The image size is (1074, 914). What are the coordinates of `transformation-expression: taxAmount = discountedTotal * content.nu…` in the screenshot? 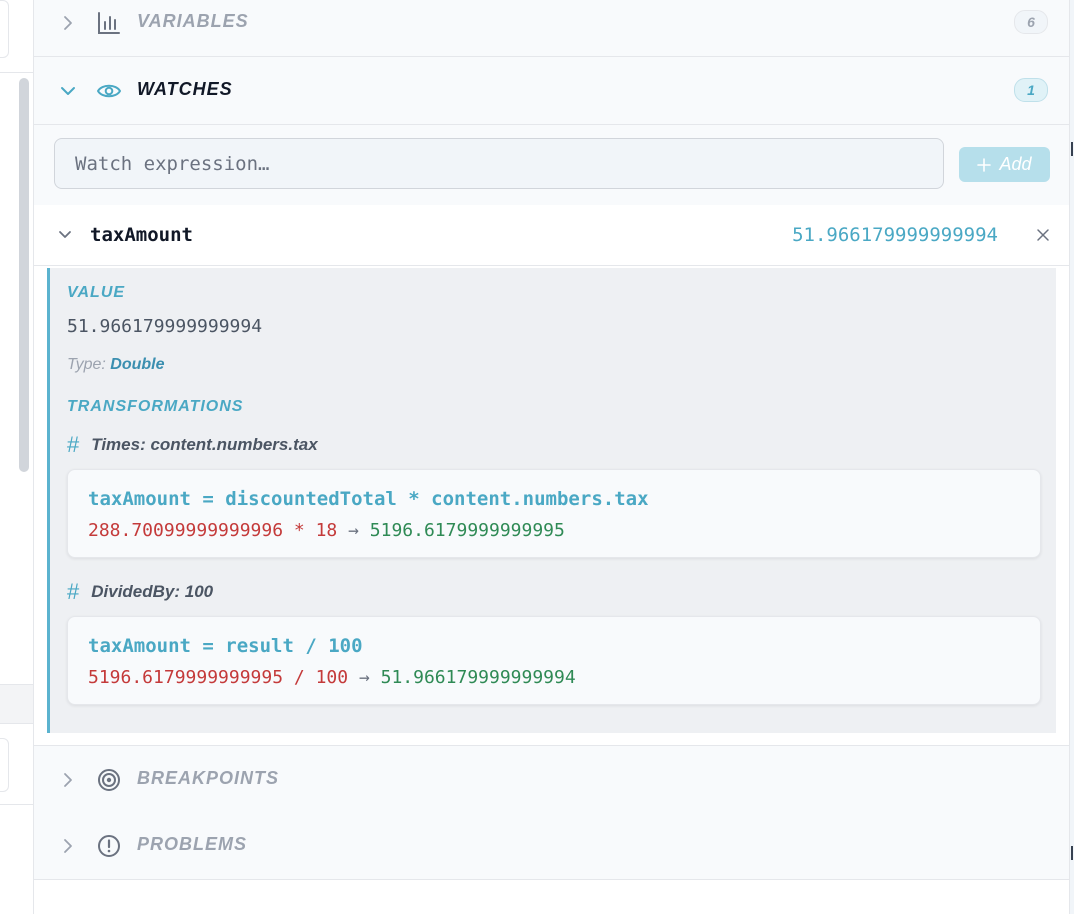 It's located at (368, 499).